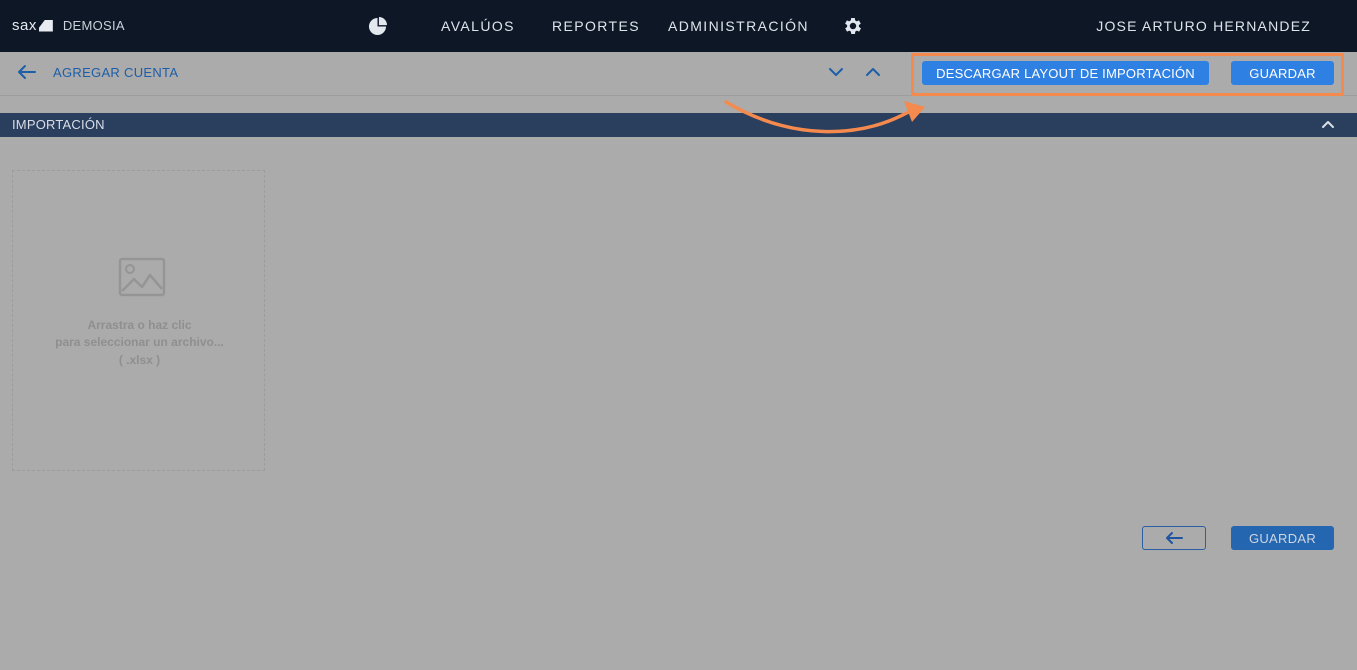 The height and width of the screenshot is (670, 1357). I want to click on section-header-importacion: IMPORTACIÓN, so click(678, 125).